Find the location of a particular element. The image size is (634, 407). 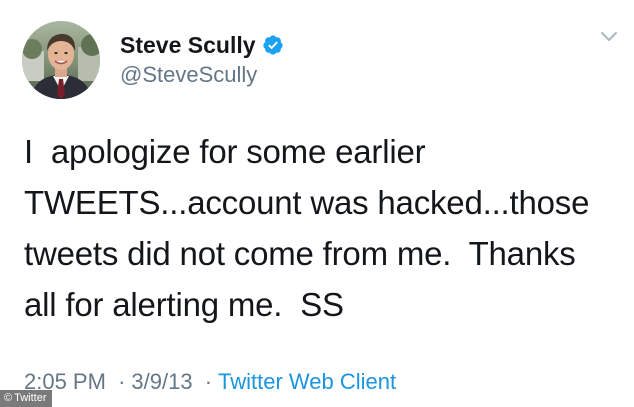

verified-badge-icon is located at coordinates (273, 45).